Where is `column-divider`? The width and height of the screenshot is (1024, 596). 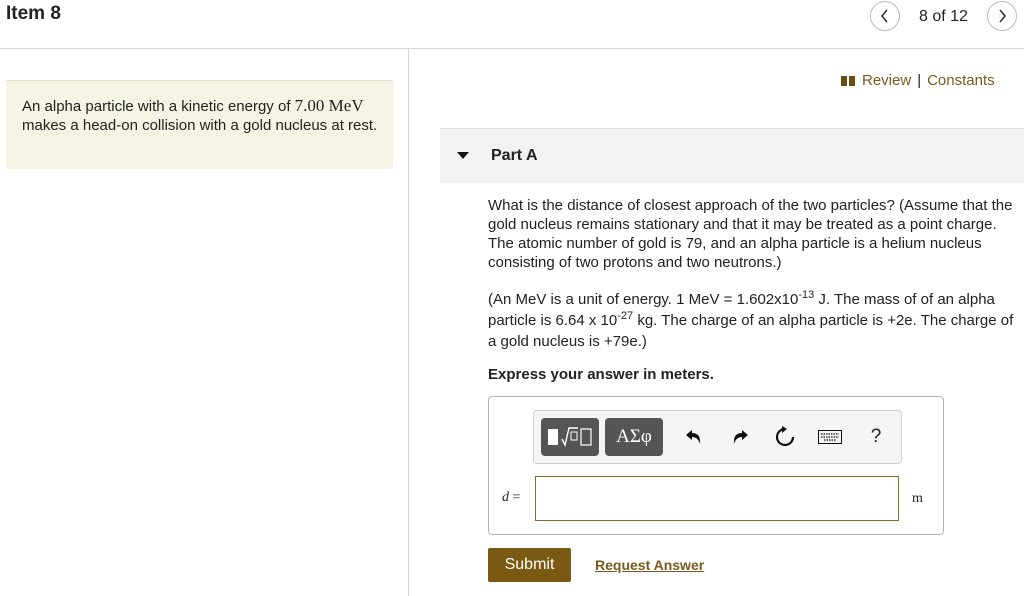
column-divider is located at coordinates (408, 322).